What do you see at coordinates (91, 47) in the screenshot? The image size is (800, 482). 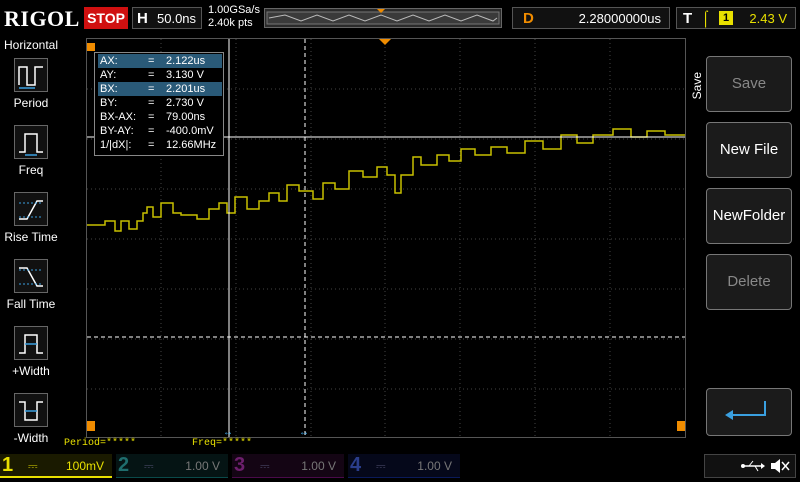 I see `ch1-offset-marker` at bounding box center [91, 47].